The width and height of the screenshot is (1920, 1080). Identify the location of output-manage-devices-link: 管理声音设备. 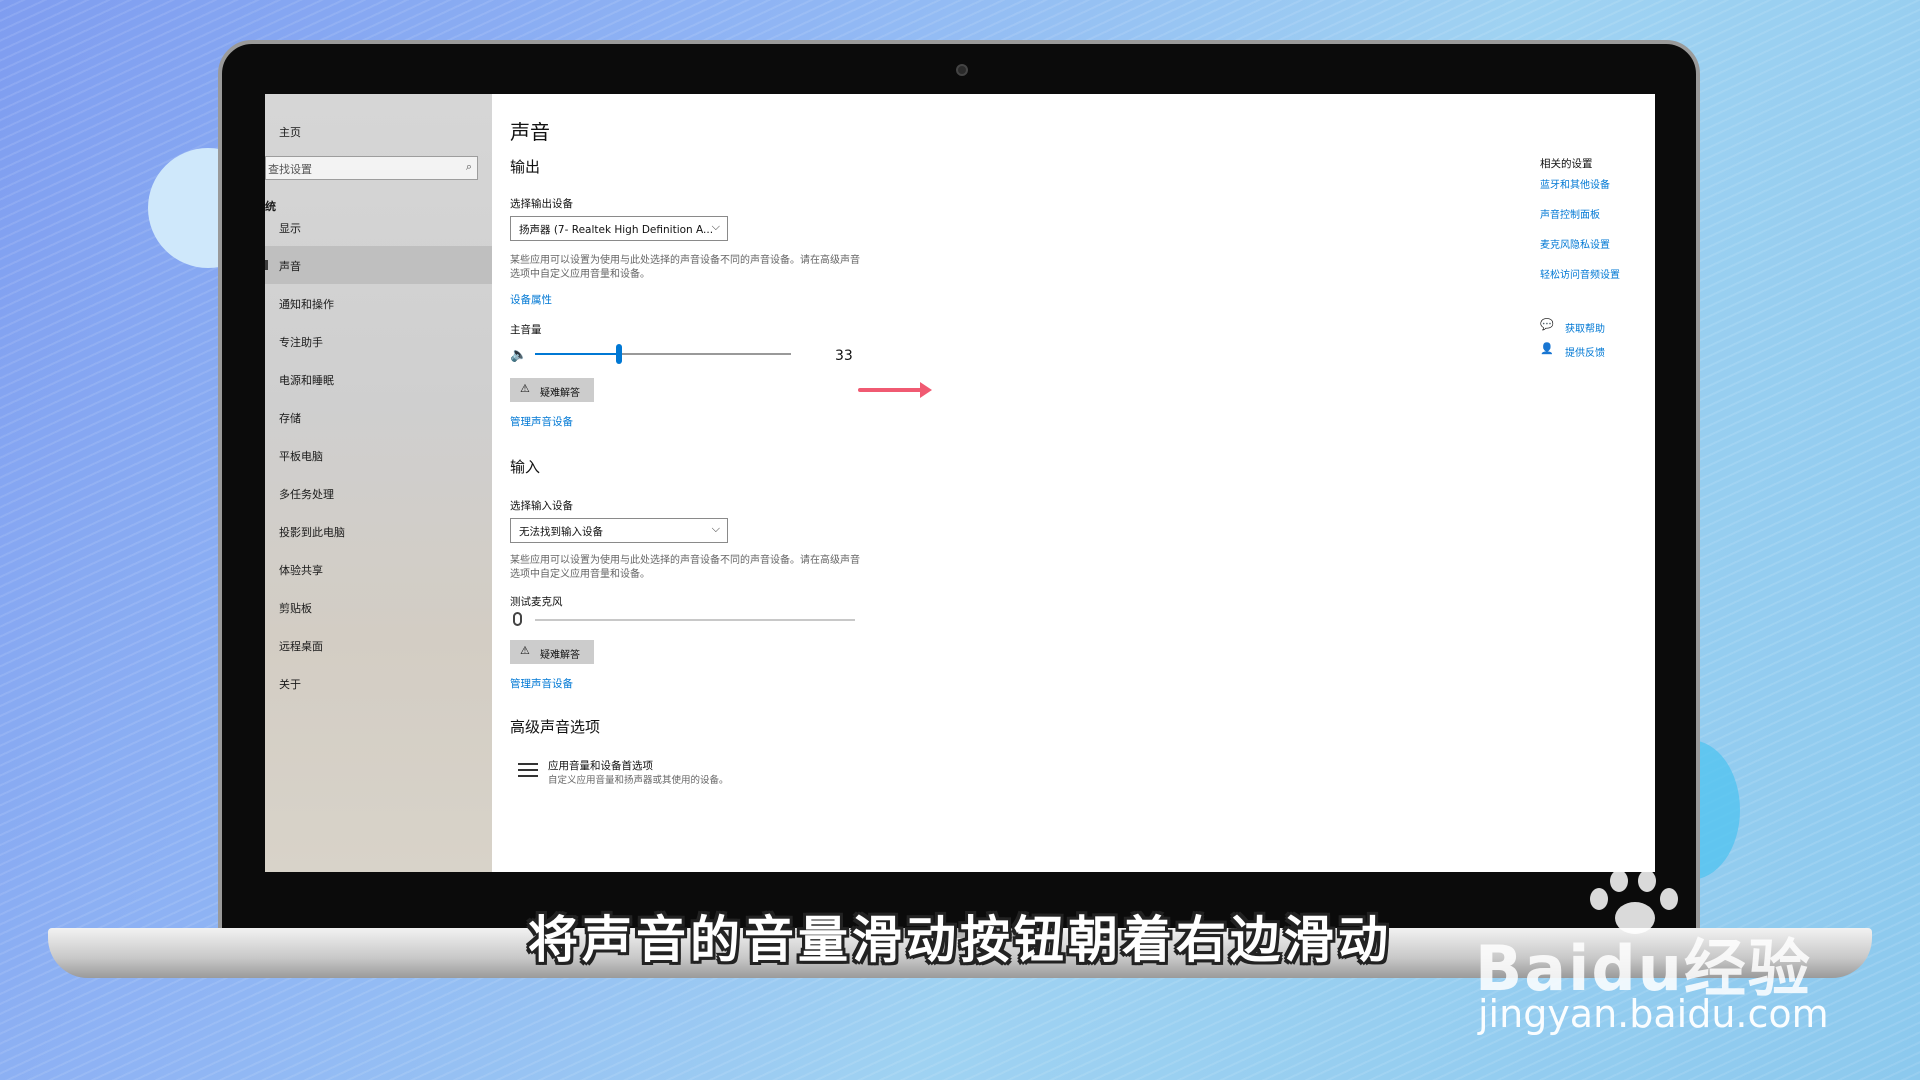
(541, 421).